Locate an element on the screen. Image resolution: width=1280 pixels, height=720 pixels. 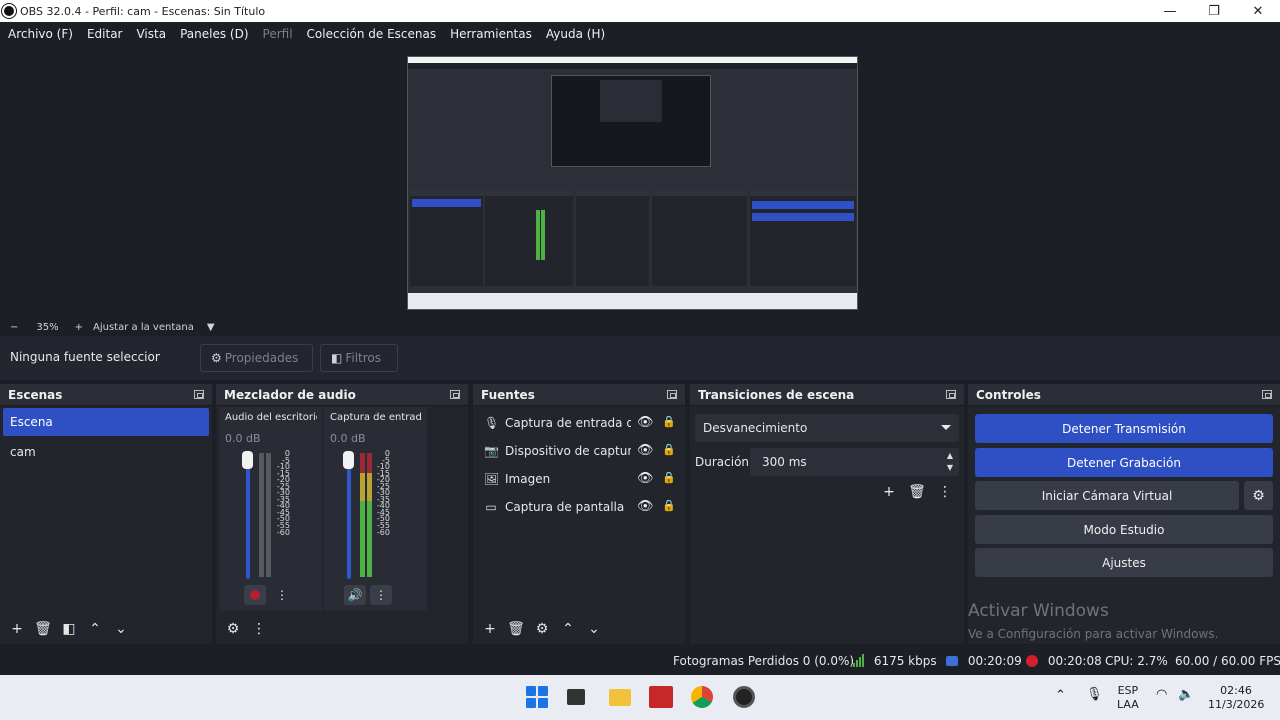
source-item: ▭ Captura de pantalla 👁 🔒 is located at coordinates (579, 507).